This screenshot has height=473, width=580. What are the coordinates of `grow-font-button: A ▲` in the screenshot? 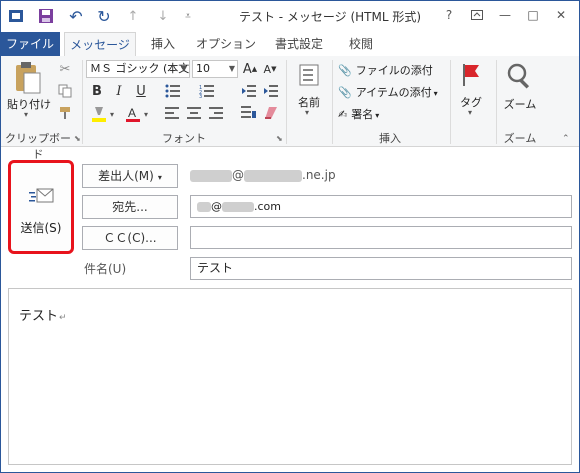 It's located at (250, 69).